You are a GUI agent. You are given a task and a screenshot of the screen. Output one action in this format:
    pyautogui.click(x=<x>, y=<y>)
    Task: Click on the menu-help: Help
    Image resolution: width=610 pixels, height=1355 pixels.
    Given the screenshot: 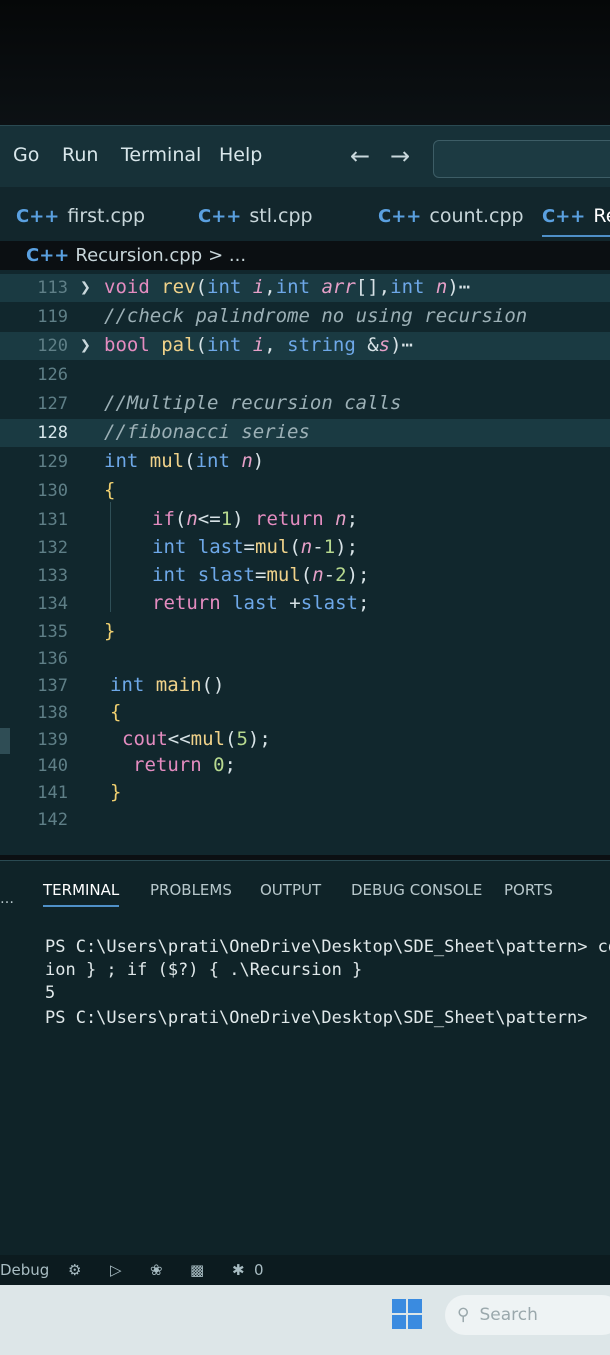 What is the action you would take?
    pyautogui.click(x=240, y=155)
    